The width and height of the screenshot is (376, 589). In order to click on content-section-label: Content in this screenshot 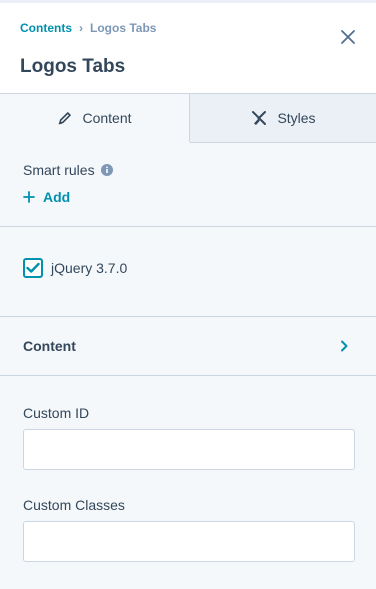, I will do `click(49, 346)`.